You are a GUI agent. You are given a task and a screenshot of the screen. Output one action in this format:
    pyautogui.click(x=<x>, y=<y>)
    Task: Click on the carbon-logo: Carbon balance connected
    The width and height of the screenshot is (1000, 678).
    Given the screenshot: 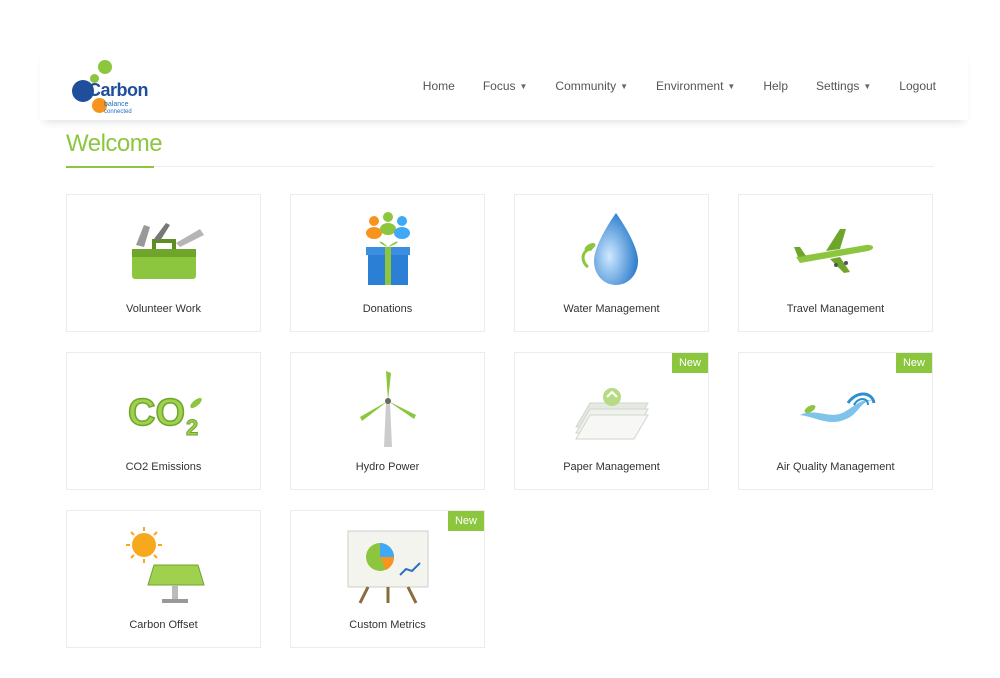 What is the action you would take?
    pyautogui.click(x=115, y=88)
    